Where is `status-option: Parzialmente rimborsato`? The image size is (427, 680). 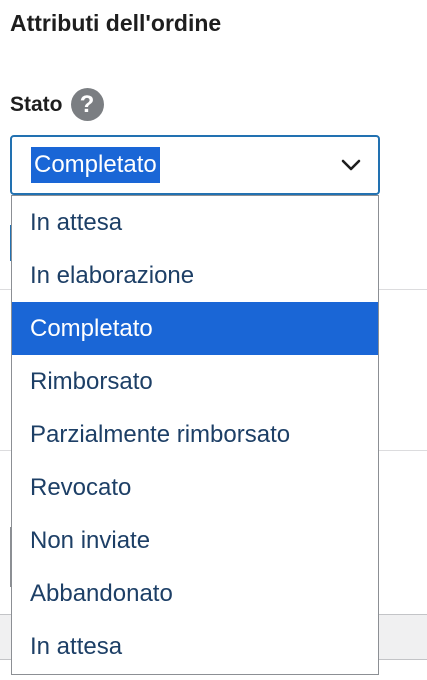 status-option: Parzialmente rimborsato is located at coordinates (195, 434).